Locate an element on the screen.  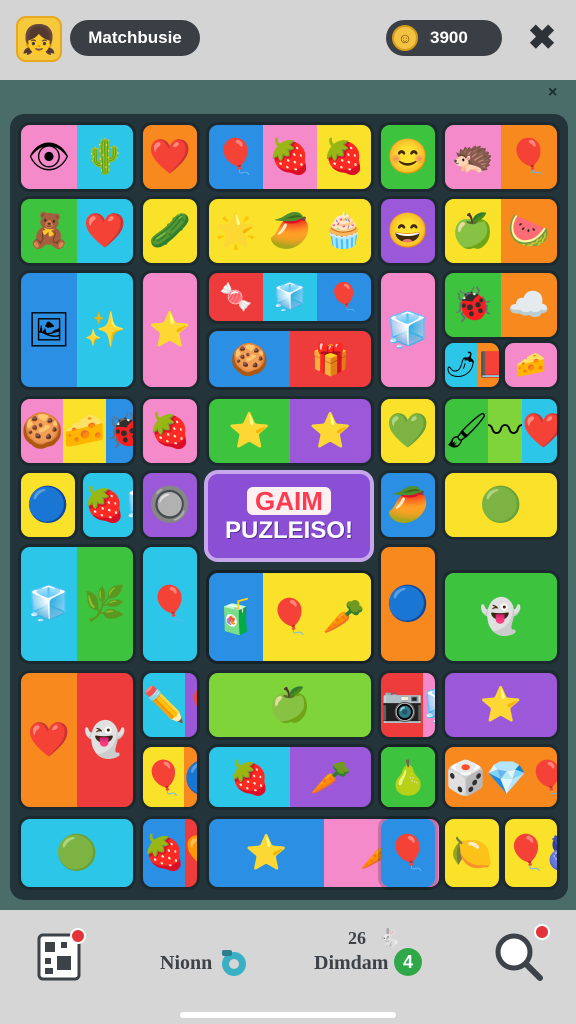
puzzle-tile: 🍬 🧊 🎈 is located at coordinates (290, 297).